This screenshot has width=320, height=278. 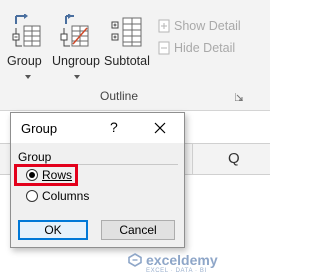 I want to click on group-button: Group, so click(x=28, y=47).